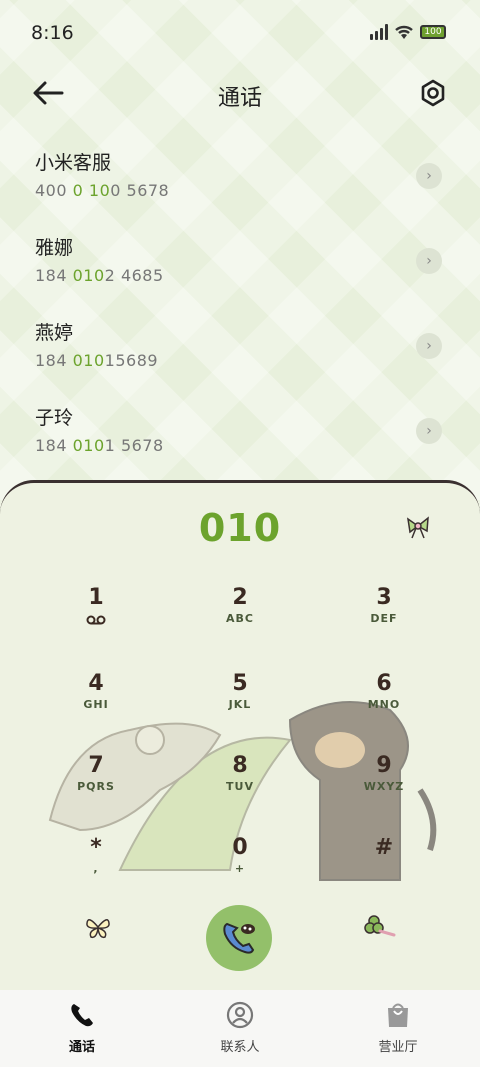 The width and height of the screenshot is (480, 1067). I want to click on tab-contacts: 联系人, so click(240, 1027).